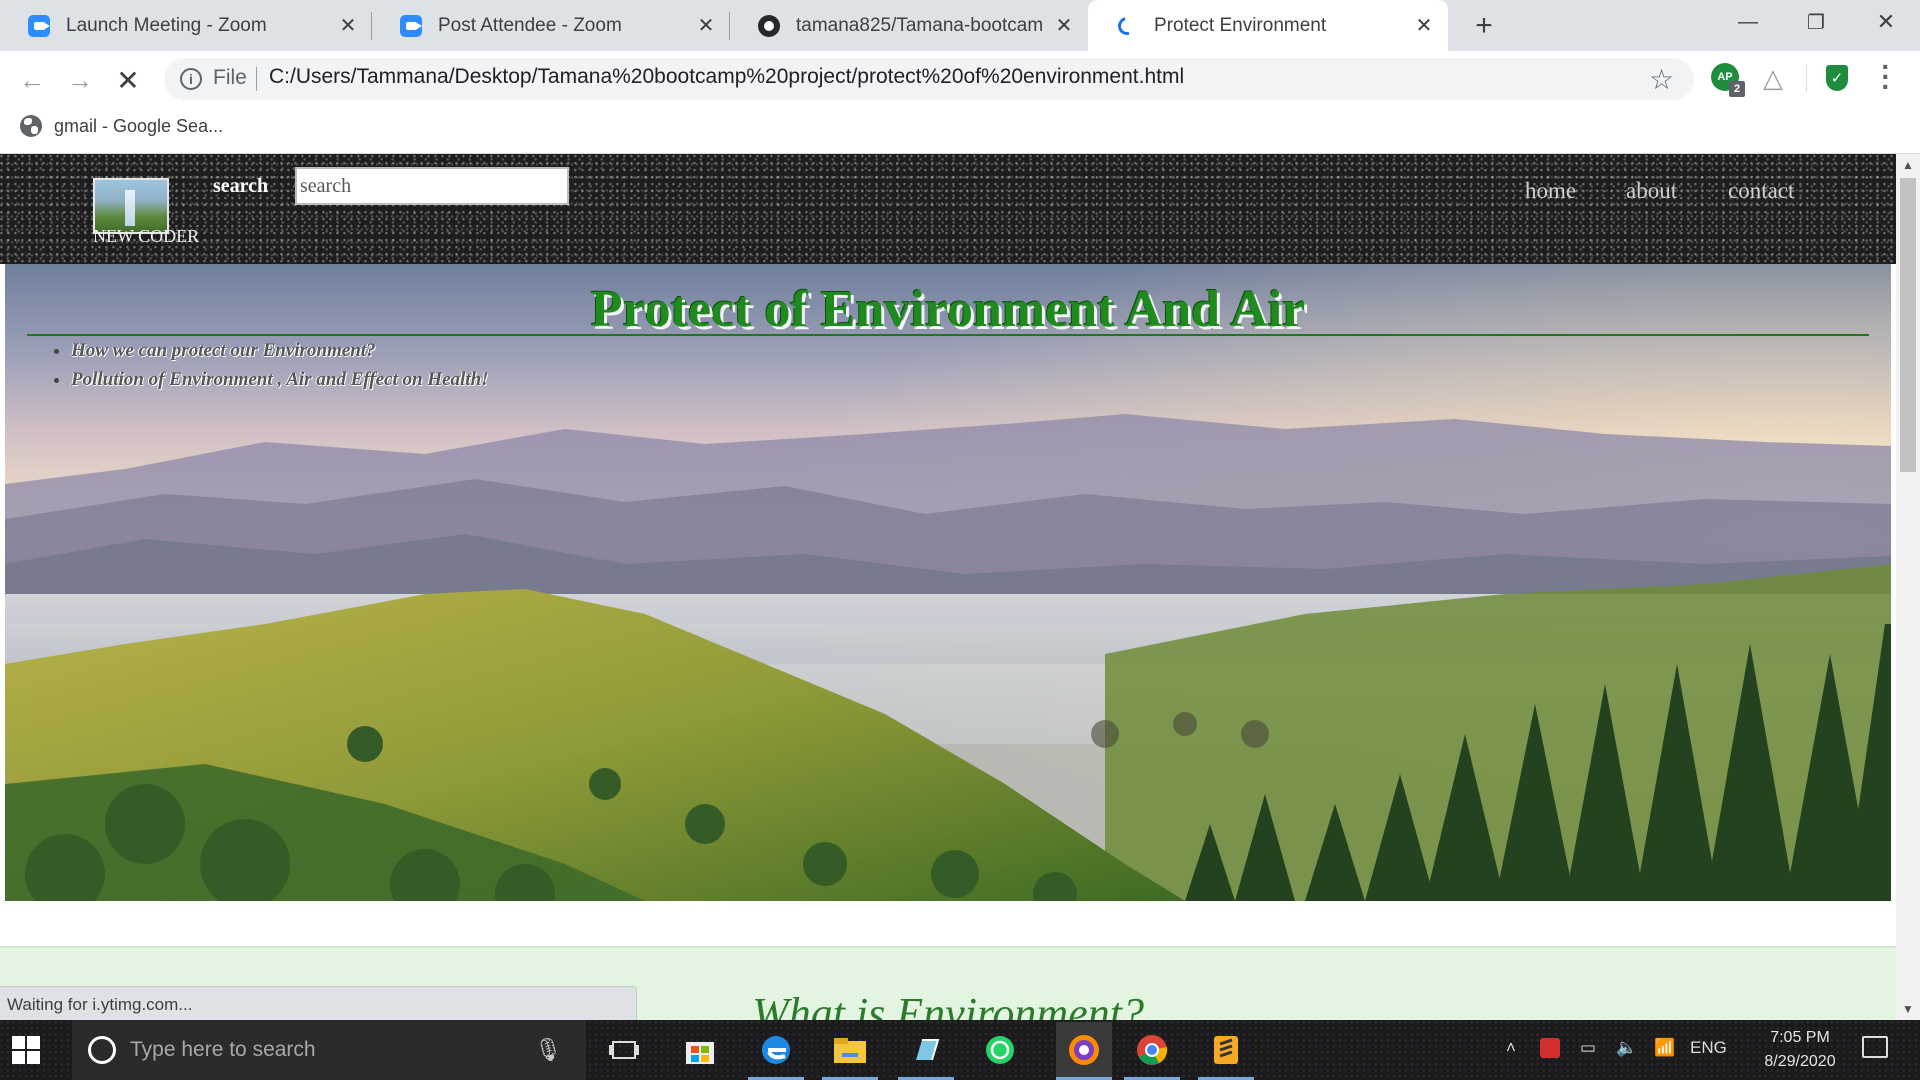 This screenshot has height=1080, width=1920. What do you see at coordinates (1816, 22) in the screenshot?
I see `restore-icon: ❐` at bounding box center [1816, 22].